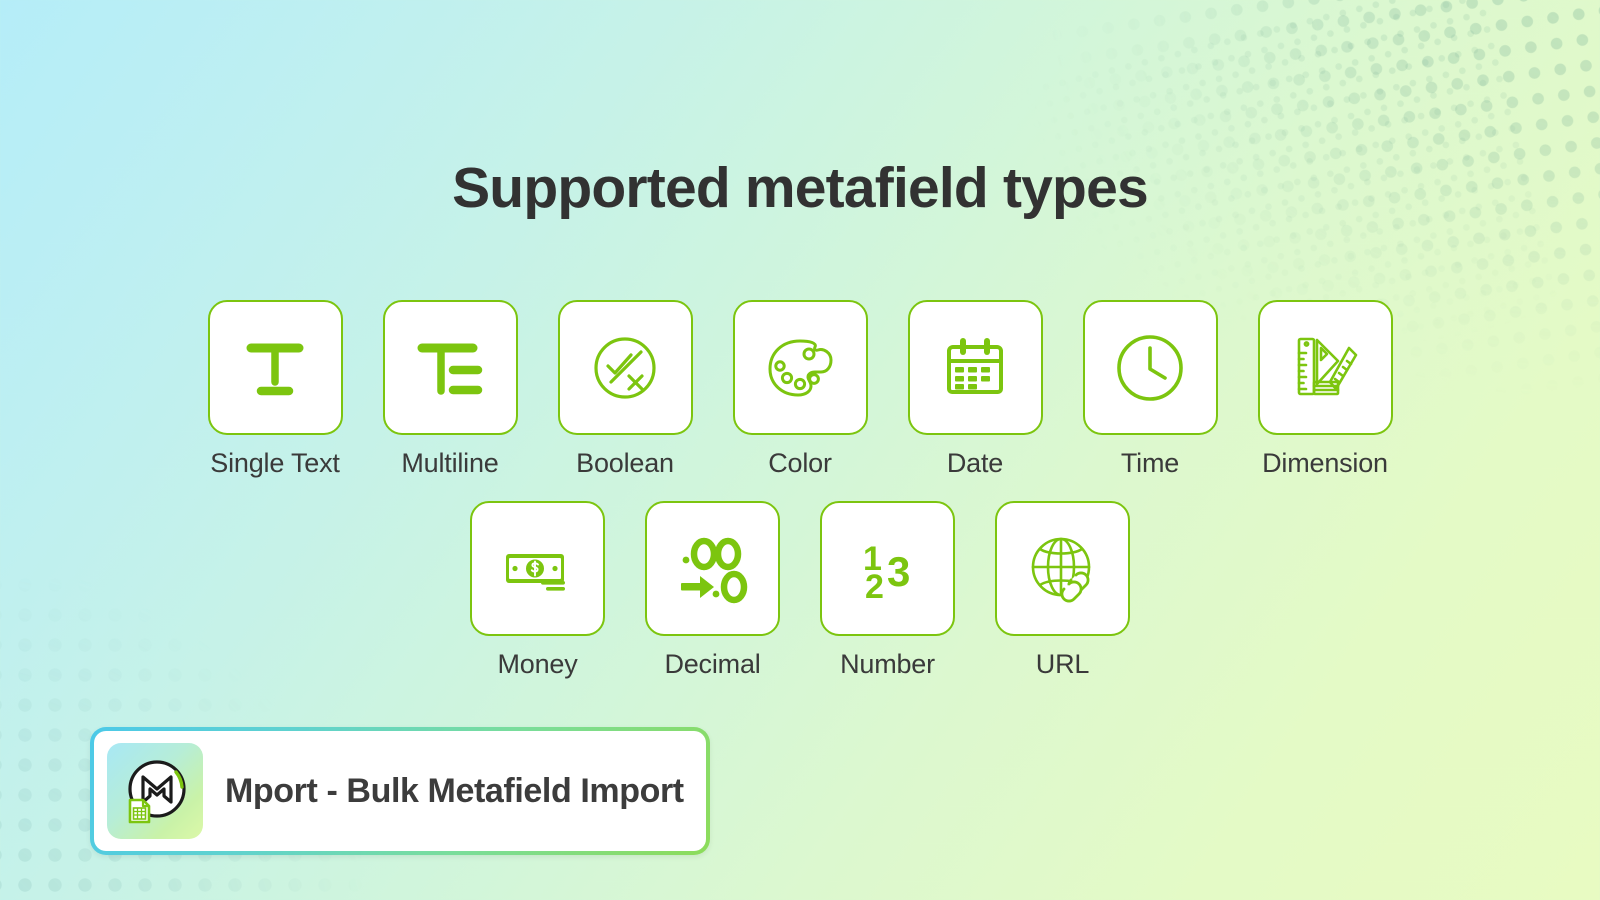 The height and width of the screenshot is (900, 1600). What do you see at coordinates (1325, 463) in the screenshot?
I see `type-label: Dimension` at bounding box center [1325, 463].